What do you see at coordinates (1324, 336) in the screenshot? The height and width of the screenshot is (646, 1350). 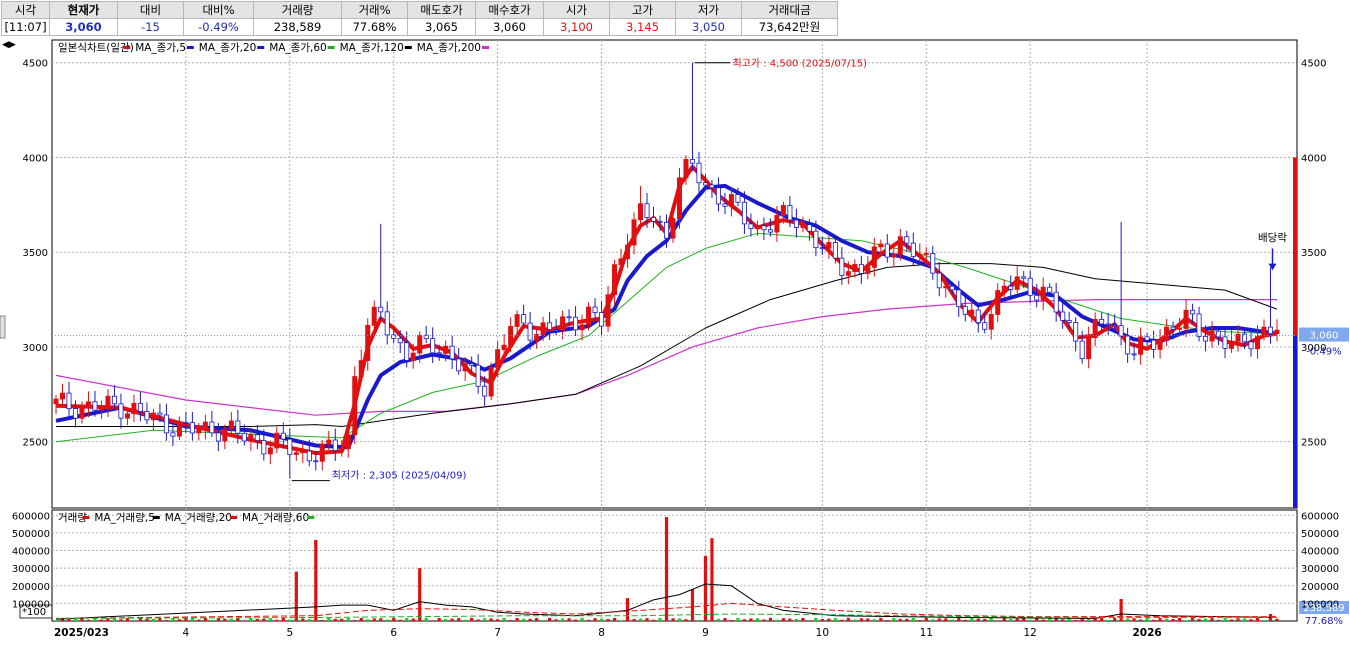 I see `current-price-value: 3,060` at bounding box center [1324, 336].